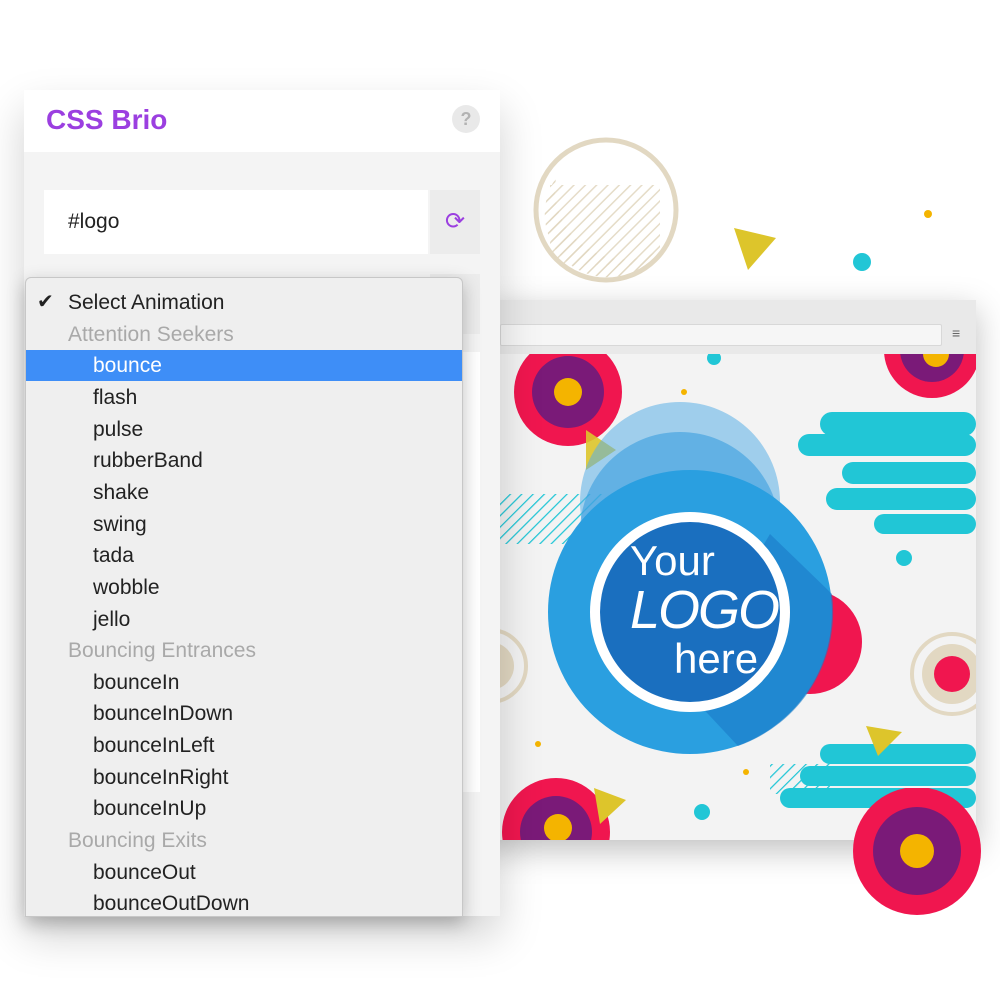 Image resolution: width=1000 pixels, height=1000 pixels. I want to click on option-bounceinup: bounceInUp, so click(244, 808).